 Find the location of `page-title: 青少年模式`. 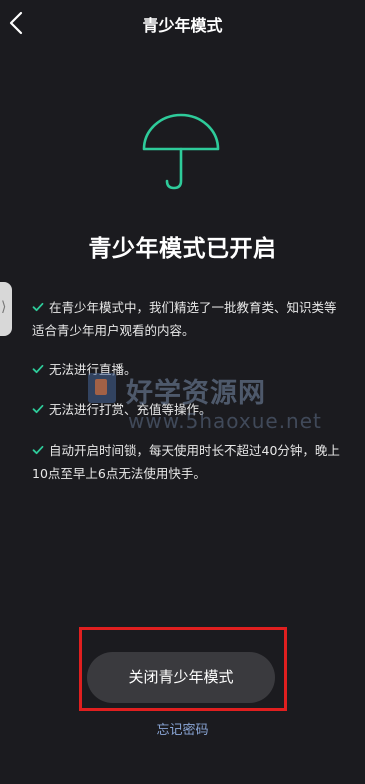

page-title: 青少年模式 is located at coordinates (182, 25).